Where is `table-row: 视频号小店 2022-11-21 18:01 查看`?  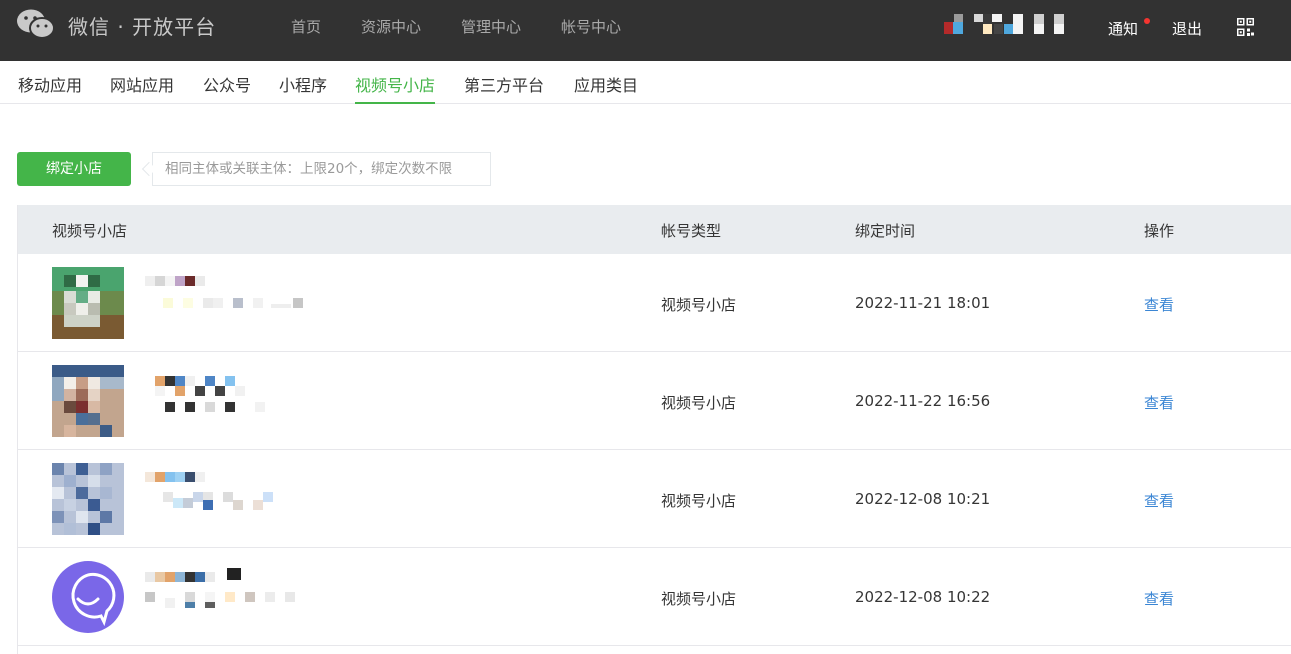
table-row: 视频号小店 2022-11-21 18:01 查看 is located at coordinates (654, 303).